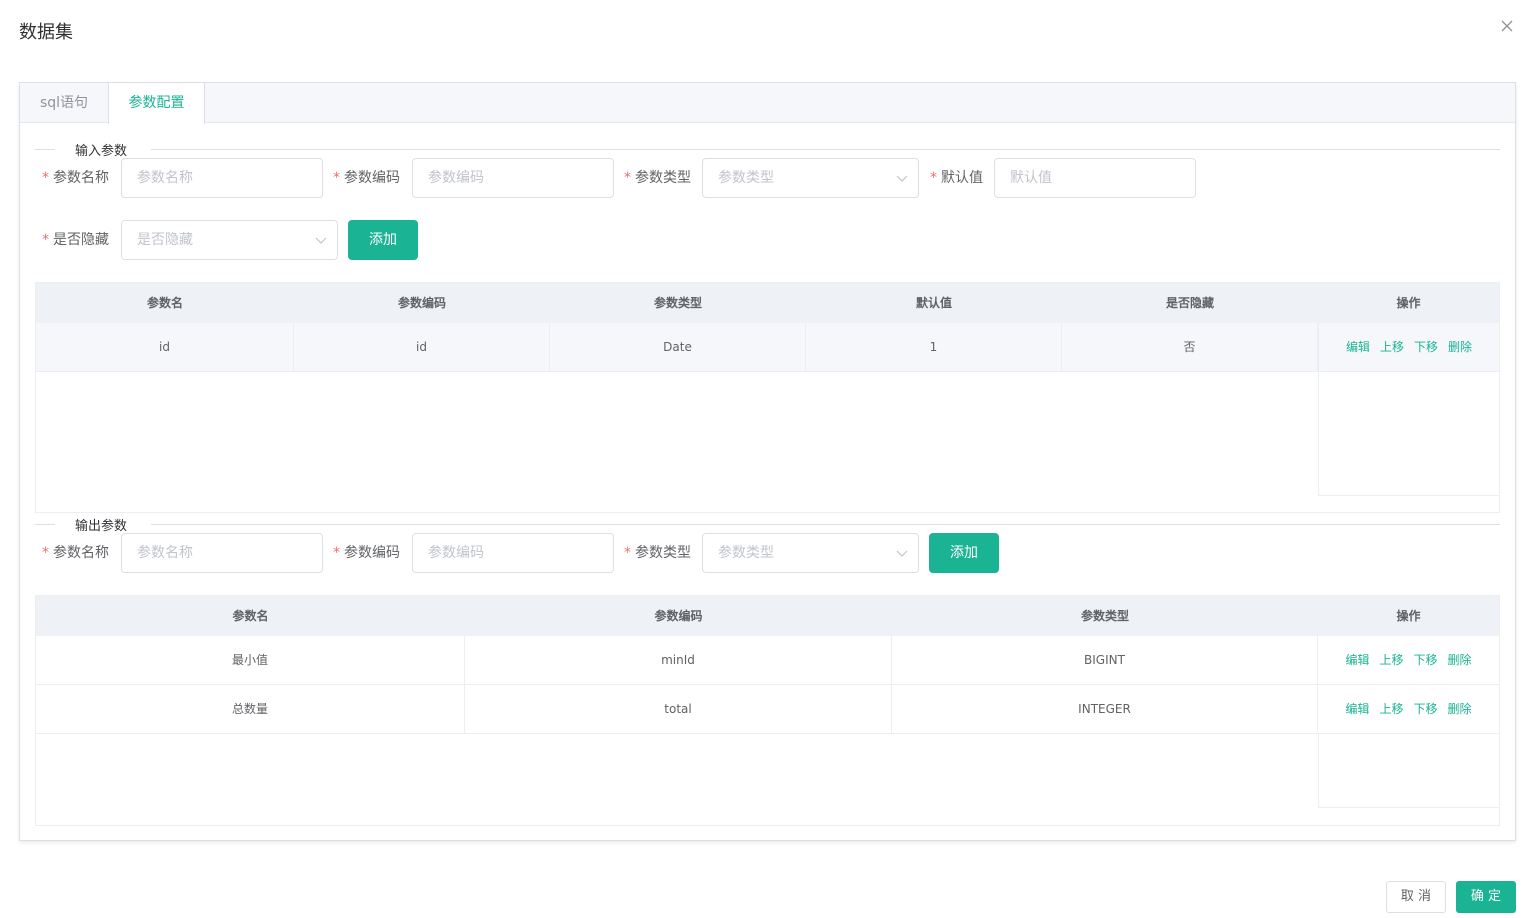 The height and width of the screenshot is (918, 1534). What do you see at coordinates (164, 303) in the screenshot?
I see `th-name: 参数名` at bounding box center [164, 303].